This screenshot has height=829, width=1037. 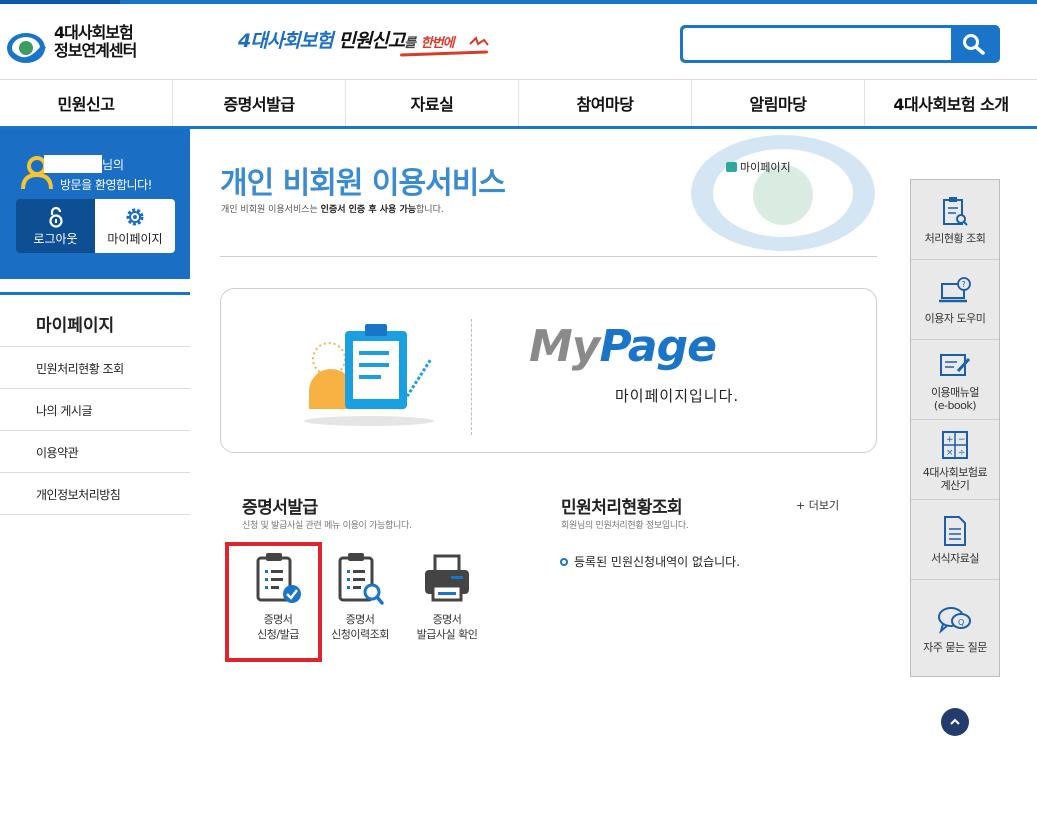 What do you see at coordinates (94, 32) in the screenshot?
I see `logo-line1: 4대사회보험` at bounding box center [94, 32].